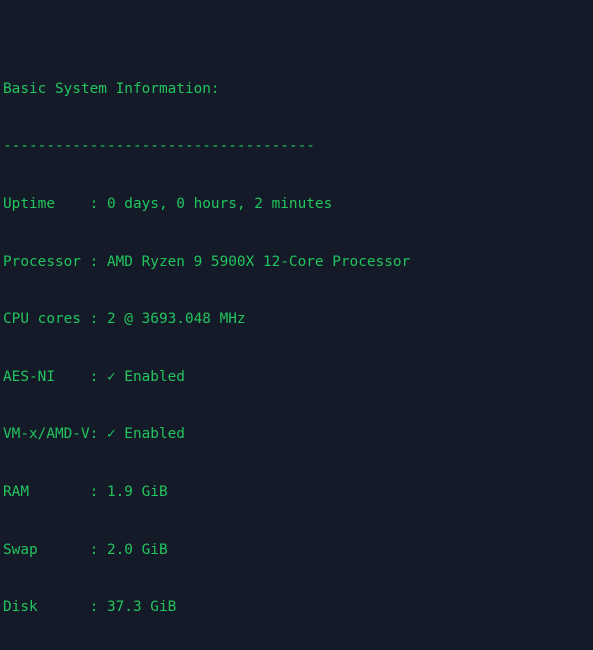 This screenshot has height=650, width=593. I want to click on sysinfo-row: VM-x/AMD-V: ✓ Enabled, so click(94, 434).